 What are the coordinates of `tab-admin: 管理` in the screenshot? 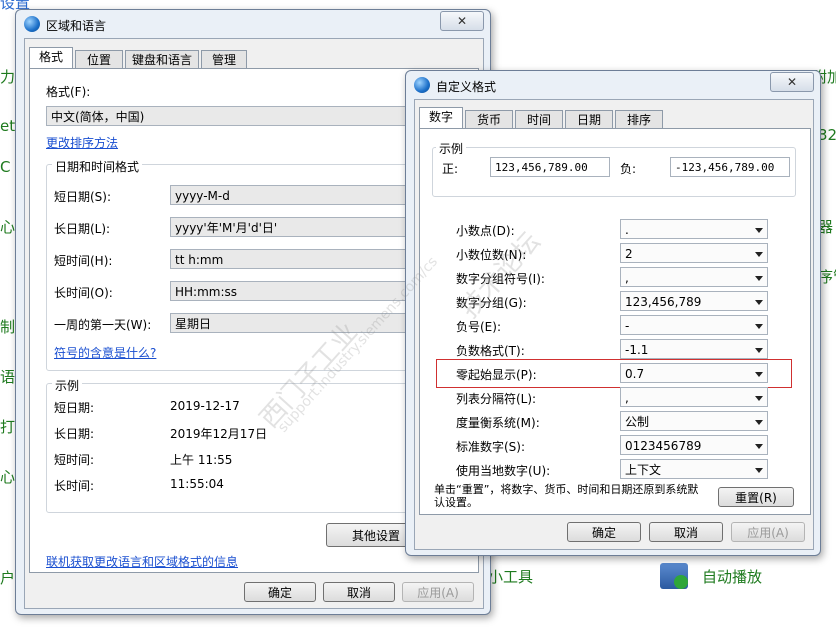 It's located at (224, 59).